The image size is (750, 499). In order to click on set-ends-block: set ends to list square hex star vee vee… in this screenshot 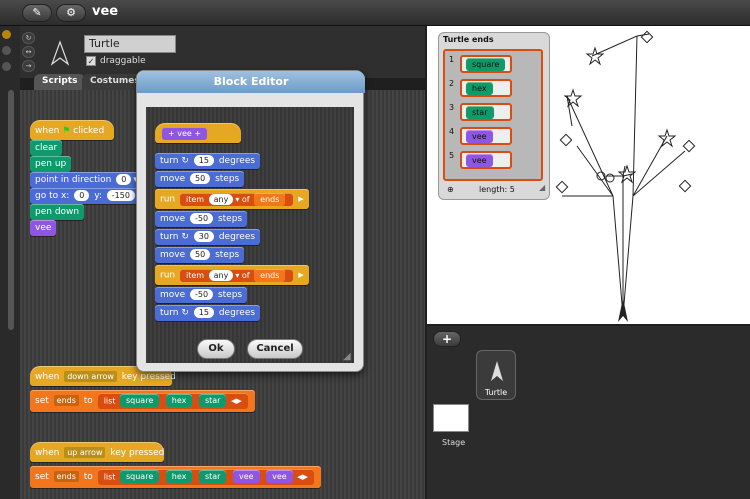, I will do `click(176, 477)`.